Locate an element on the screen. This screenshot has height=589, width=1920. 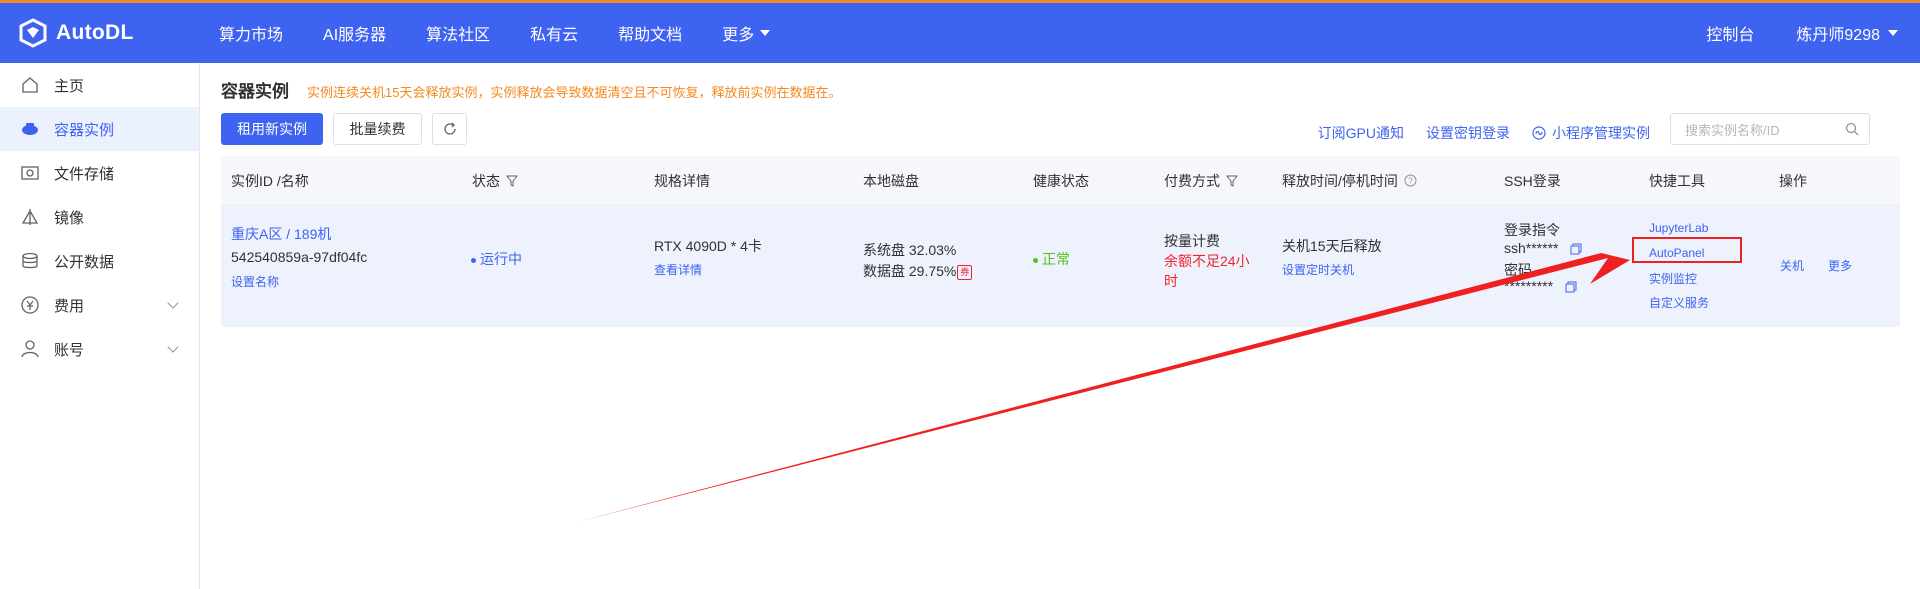
refresh-icon is located at coordinates (449, 128).